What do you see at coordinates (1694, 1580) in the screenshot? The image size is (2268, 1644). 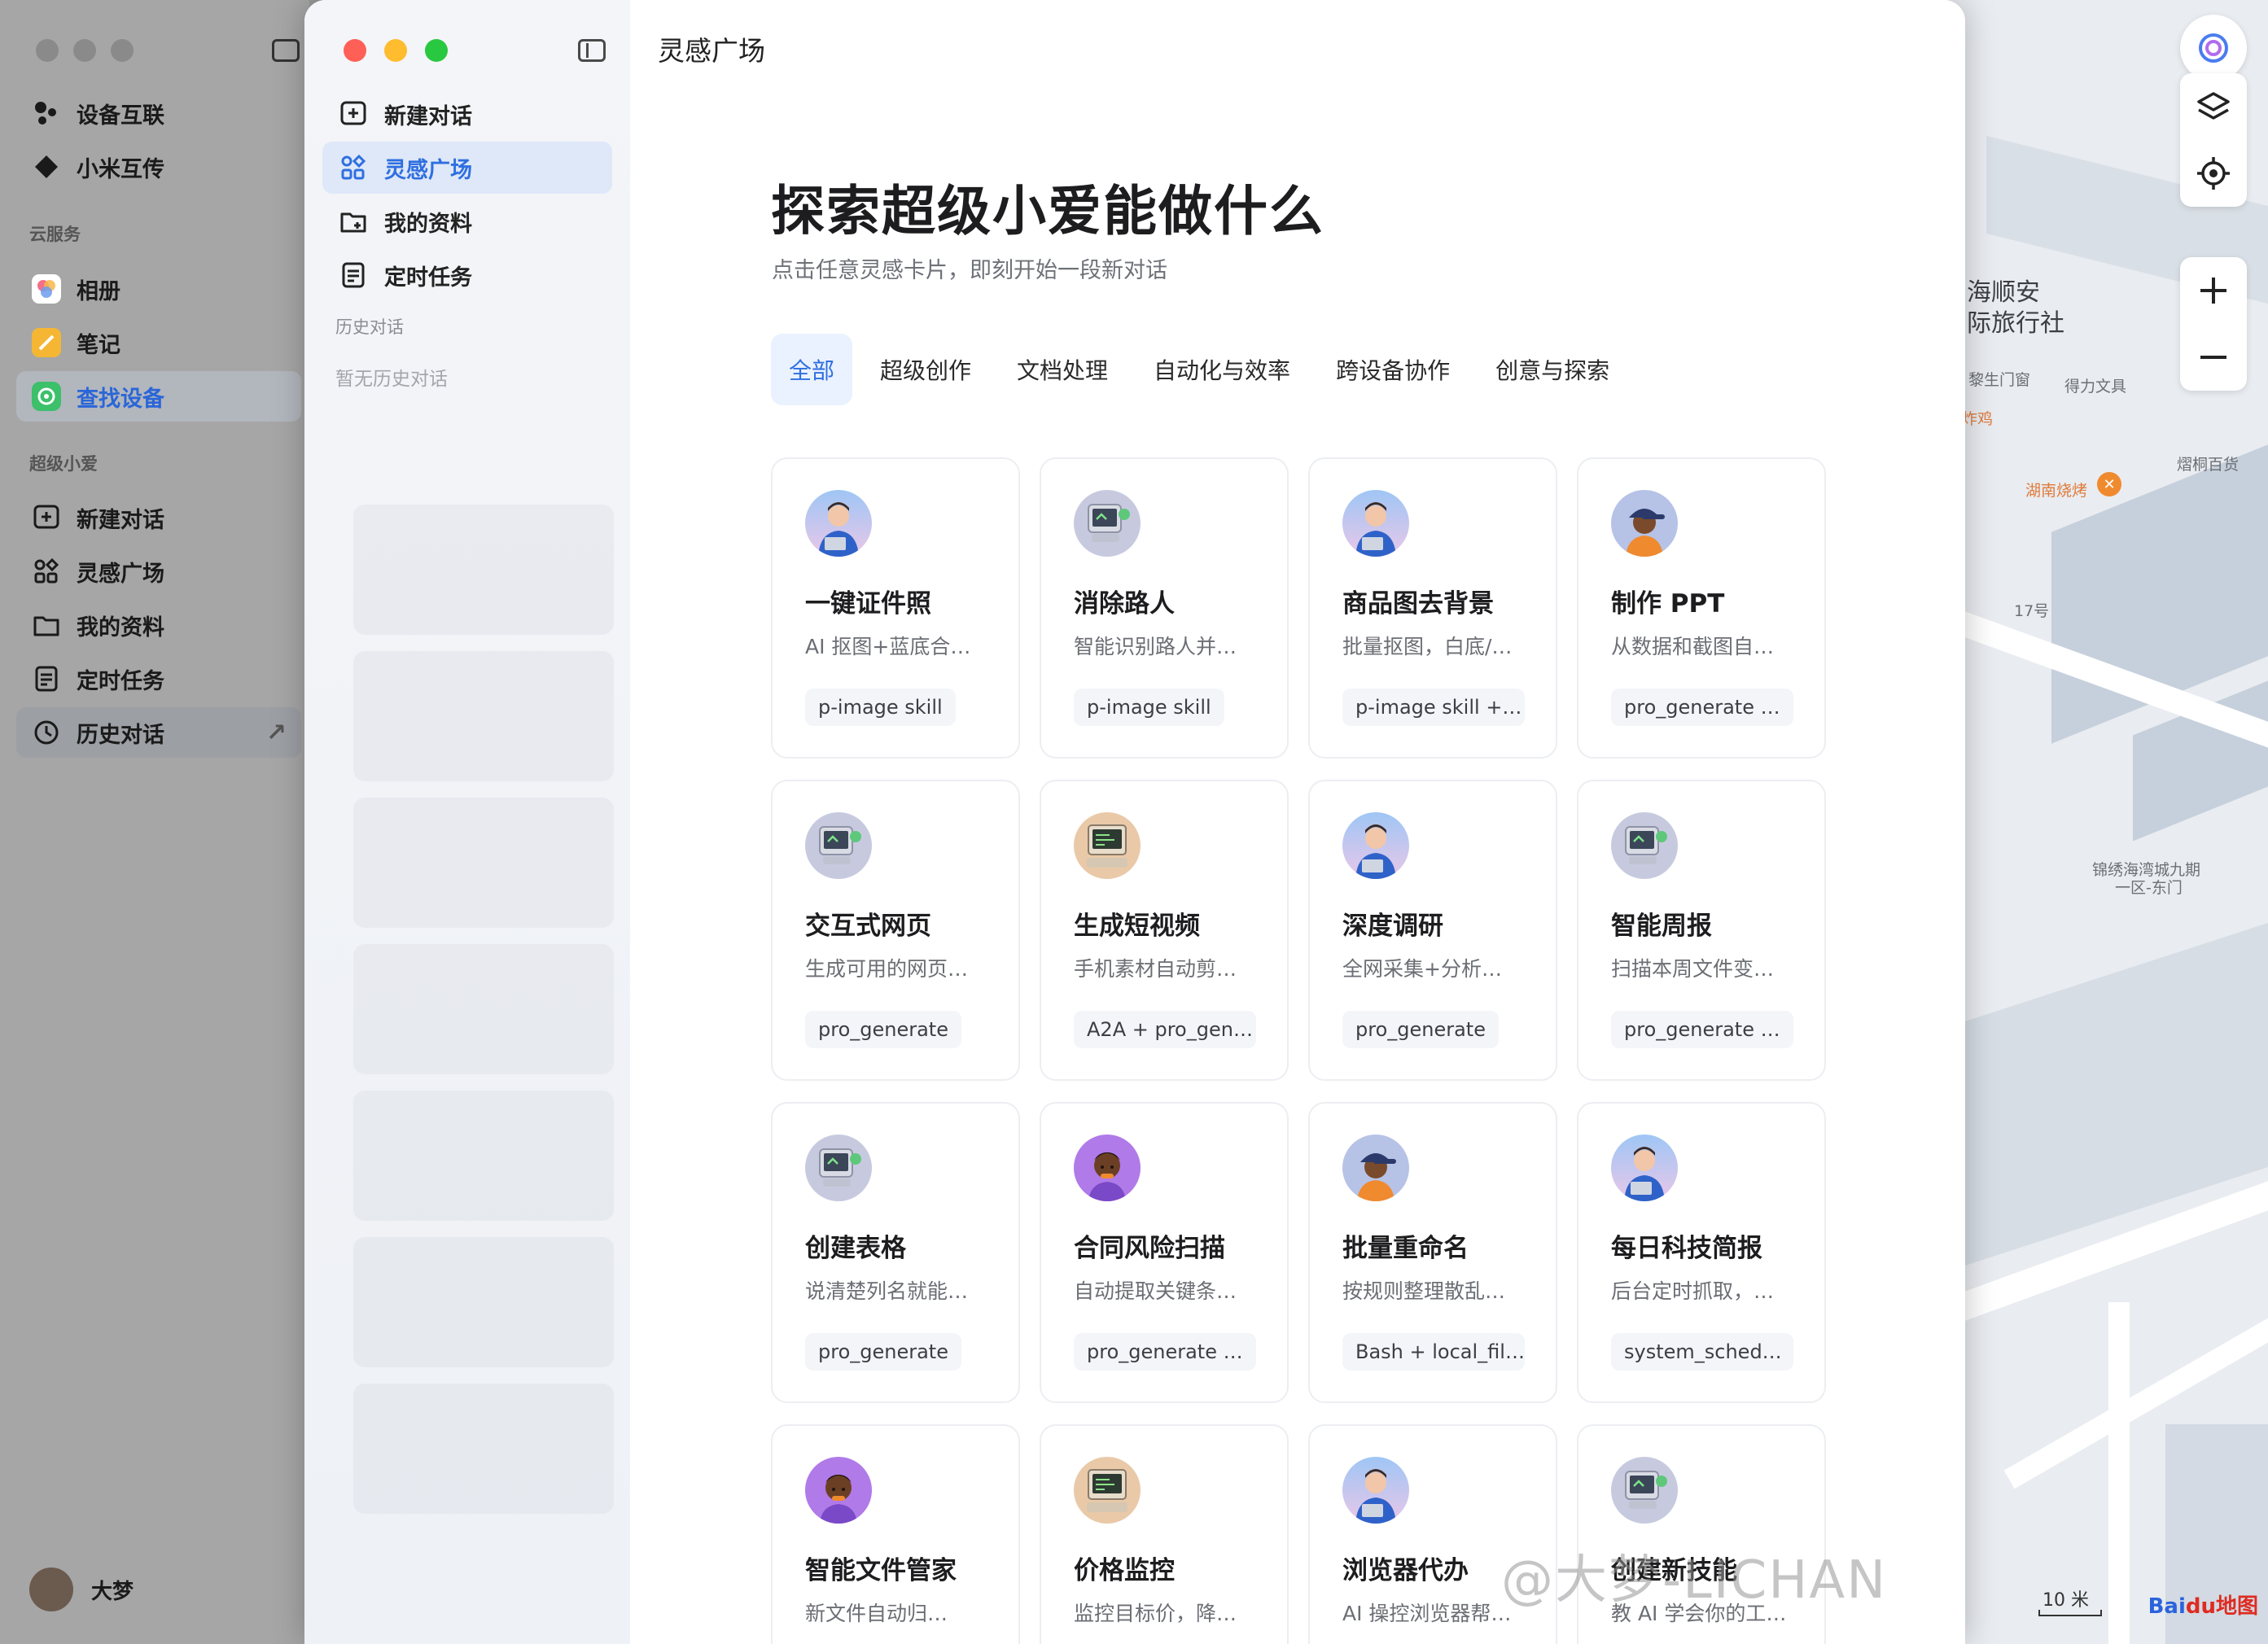 I see `watermark: @大梦-LICHAN` at bounding box center [1694, 1580].